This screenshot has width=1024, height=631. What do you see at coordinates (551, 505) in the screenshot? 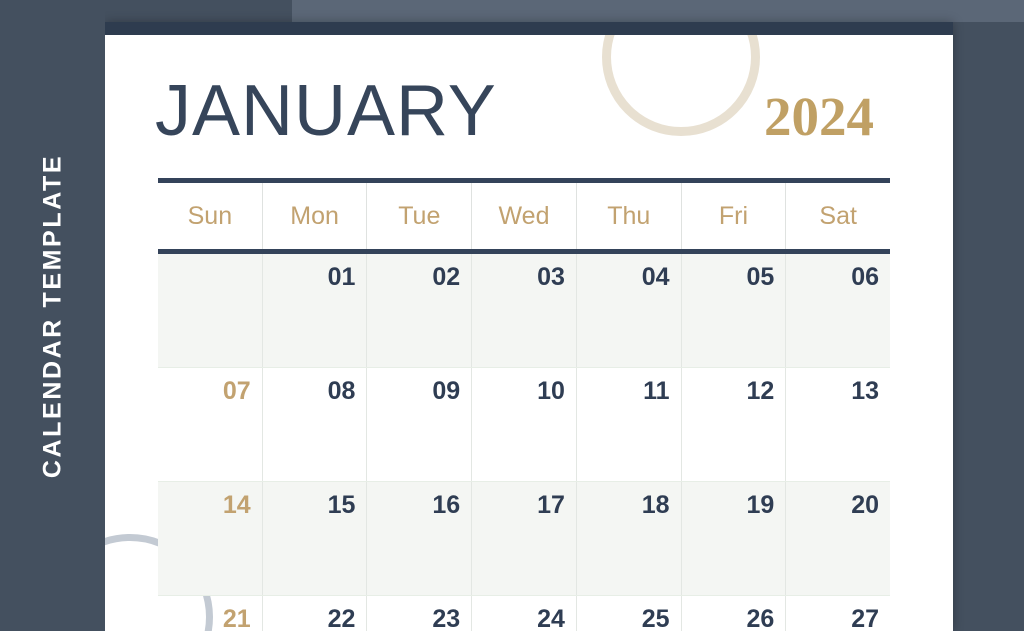
I see `date-number: 17` at bounding box center [551, 505].